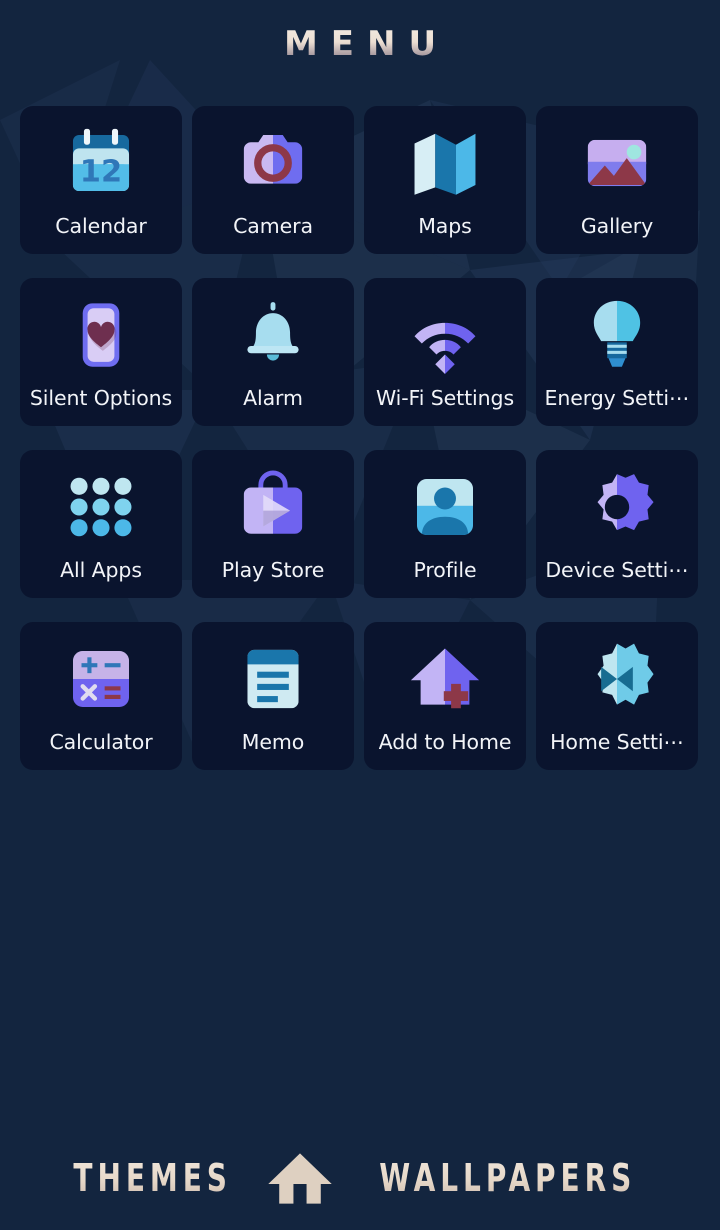  I want to click on home-button, so click(300, 1178).